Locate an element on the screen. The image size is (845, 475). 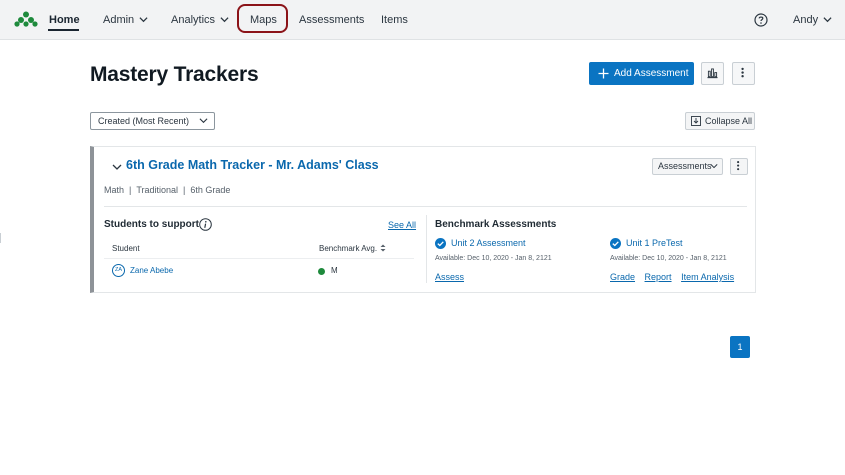
benchmark-avg-column-header: Benchmark Avg. is located at coordinates (352, 248).